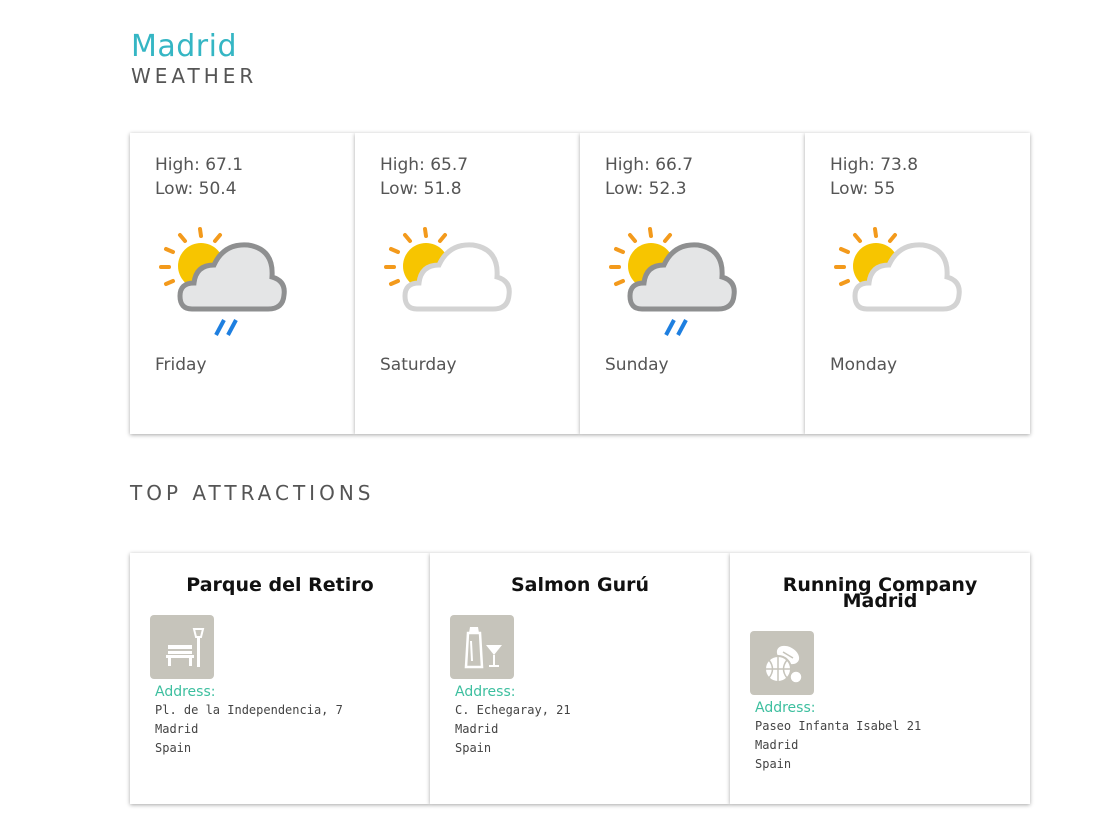 The width and height of the screenshot is (1099, 830). Describe the element at coordinates (194, 76) in the screenshot. I see `page-subtitle: WEATHER` at that location.